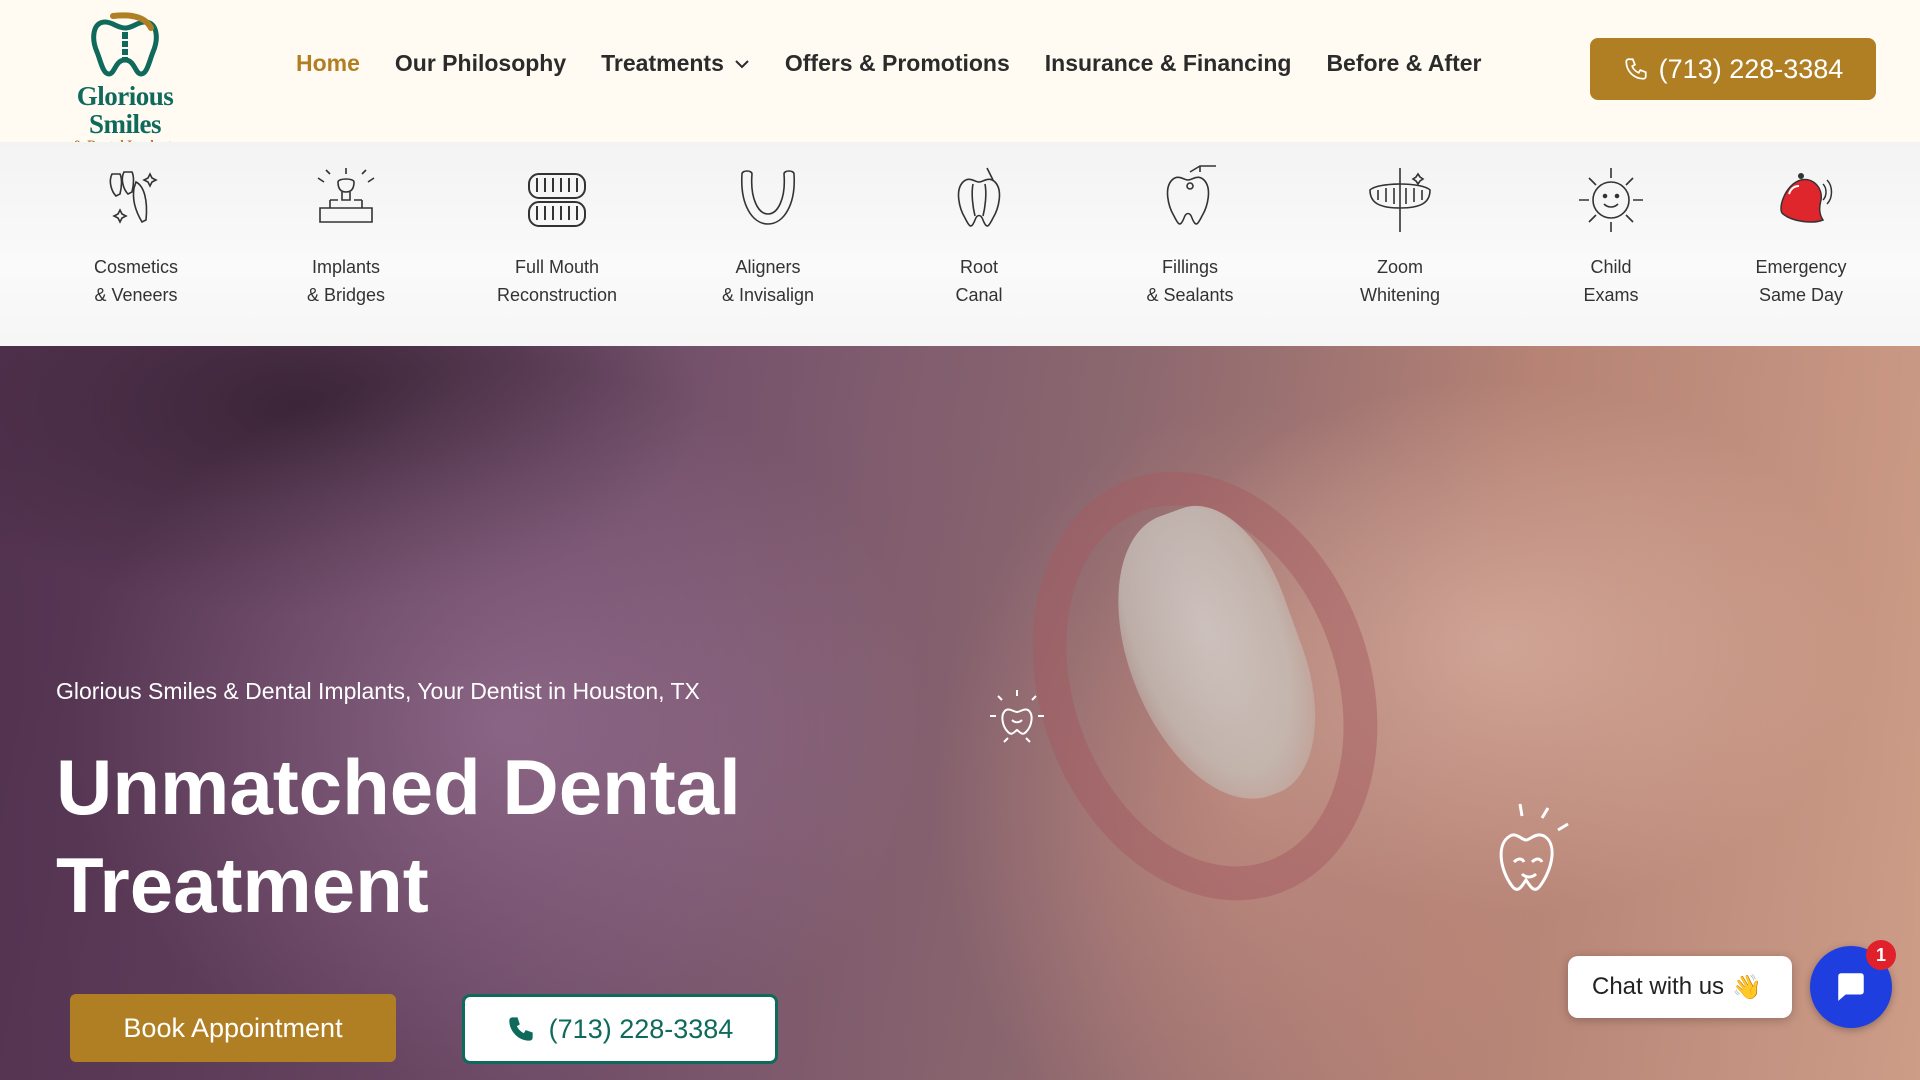  What do you see at coordinates (979, 267) in the screenshot?
I see `service-label-line1: Root` at bounding box center [979, 267].